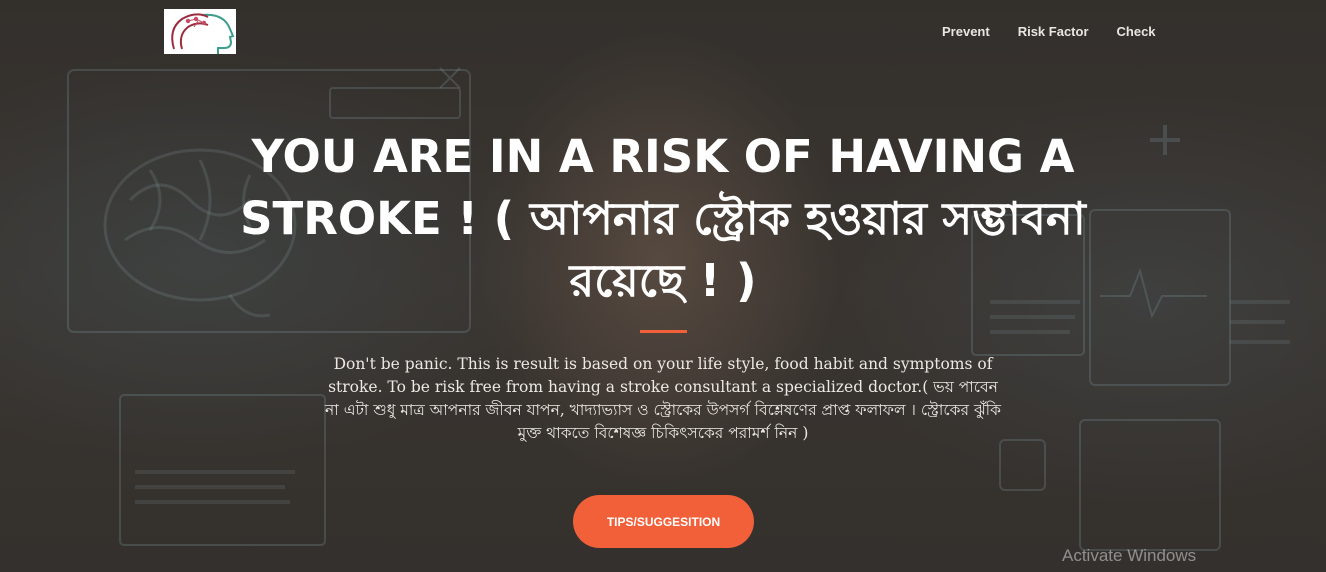  Describe the element at coordinates (663, 521) in the screenshot. I see `tips-suggestion-button: TIPS/SUGGESITION` at that location.